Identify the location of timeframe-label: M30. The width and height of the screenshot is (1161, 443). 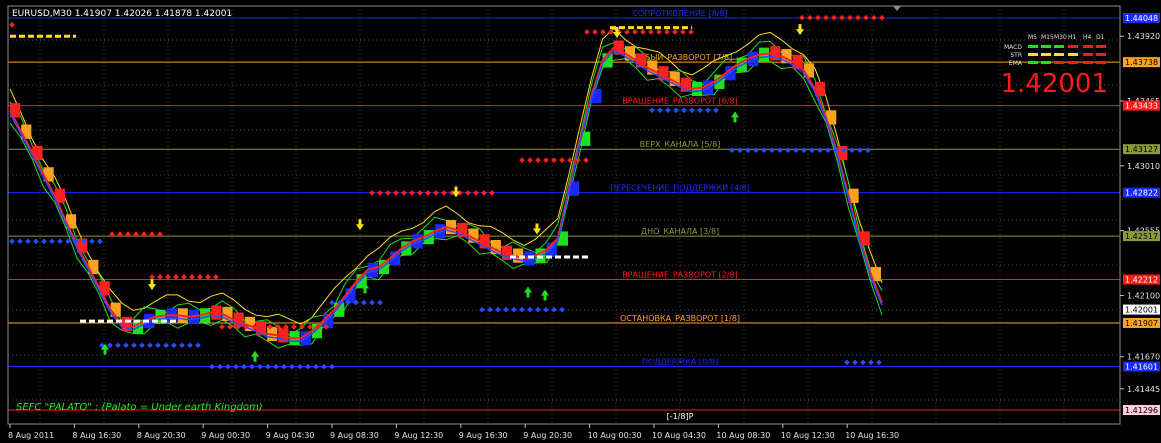
(1060, 37).